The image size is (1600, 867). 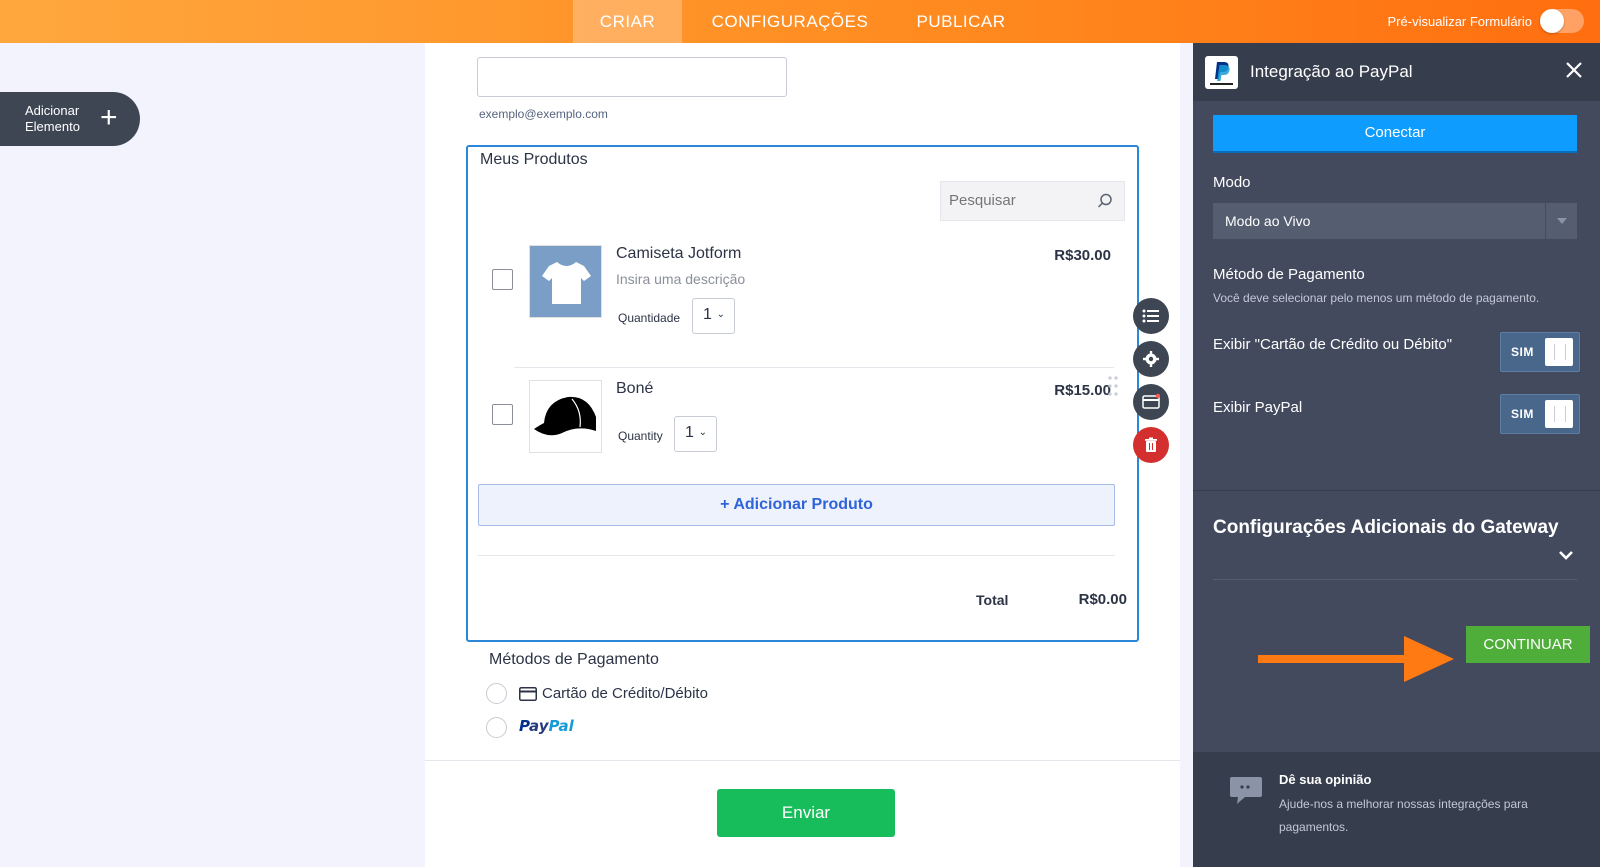 What do you see at coordinates (814, 367) in the screenshot?
I see `product-divider` at bounding box center [814, 367].